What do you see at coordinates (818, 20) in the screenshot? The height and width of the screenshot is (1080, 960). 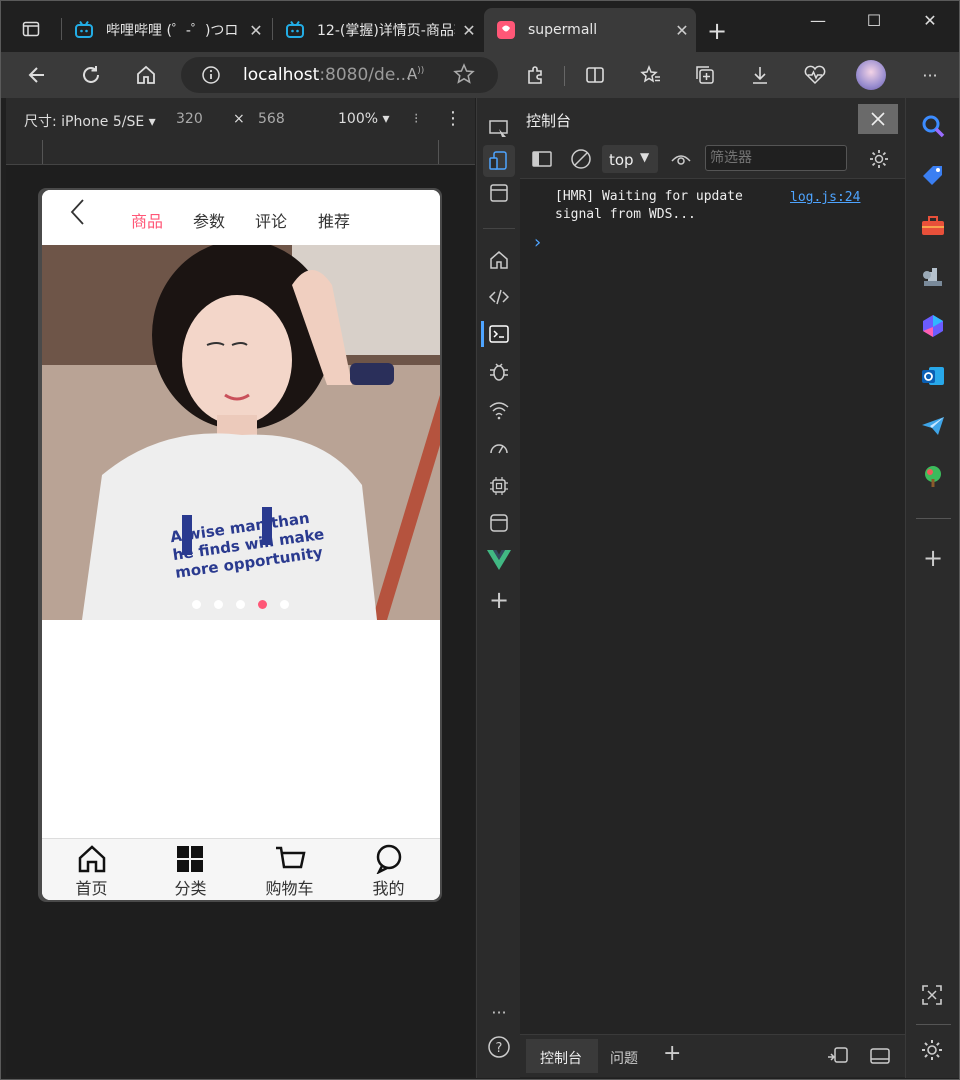 I see `minimize-button: —` at bounding box center [818, 20].